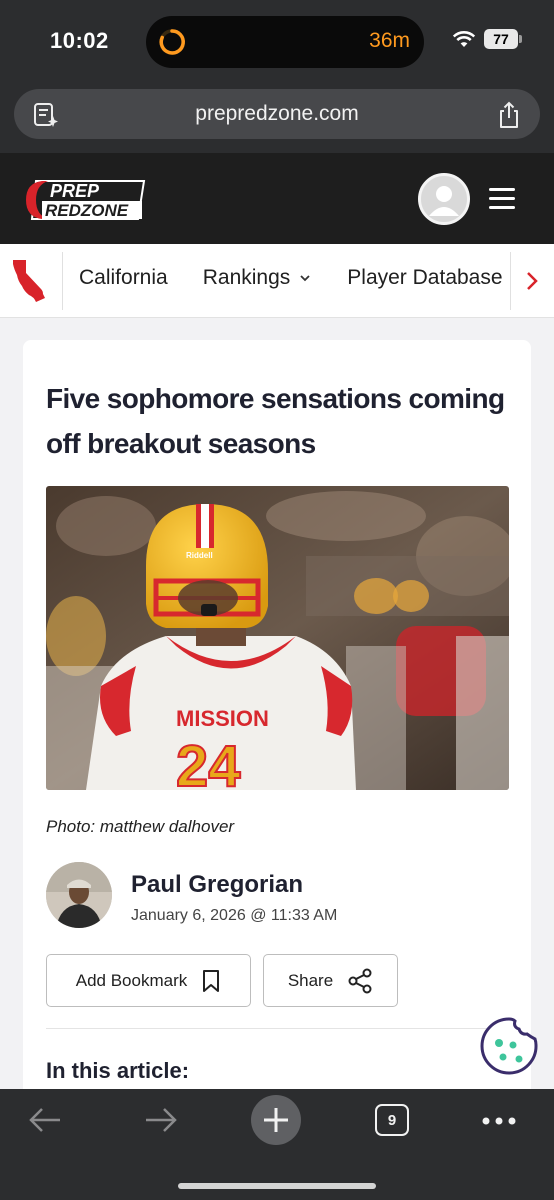 This screenshot has width=554, height=1200. What do you see at coordinates (285, 42) in the screenshot?
I see `dynamic-island: 36m` at bounding box center [285, 42].